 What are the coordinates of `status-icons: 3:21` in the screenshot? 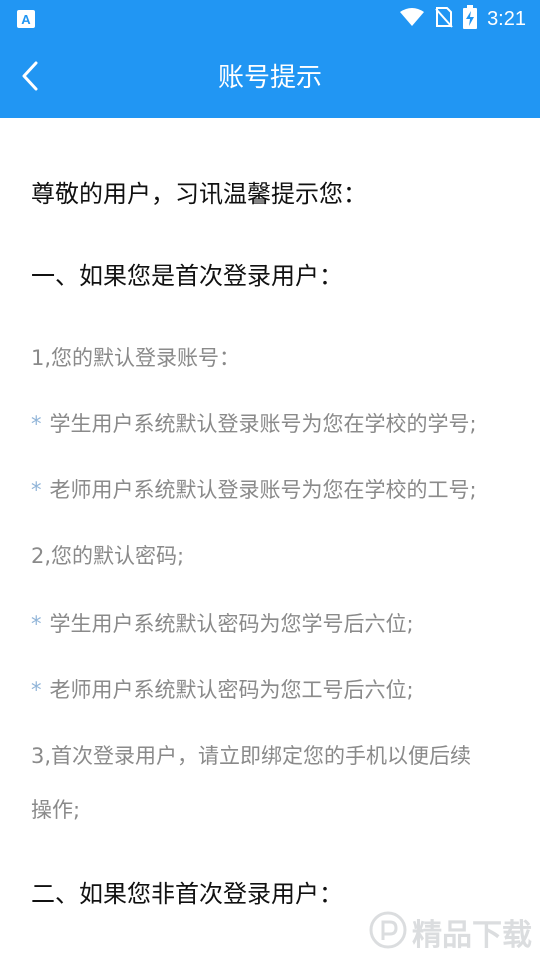 It's located at (462, 19).